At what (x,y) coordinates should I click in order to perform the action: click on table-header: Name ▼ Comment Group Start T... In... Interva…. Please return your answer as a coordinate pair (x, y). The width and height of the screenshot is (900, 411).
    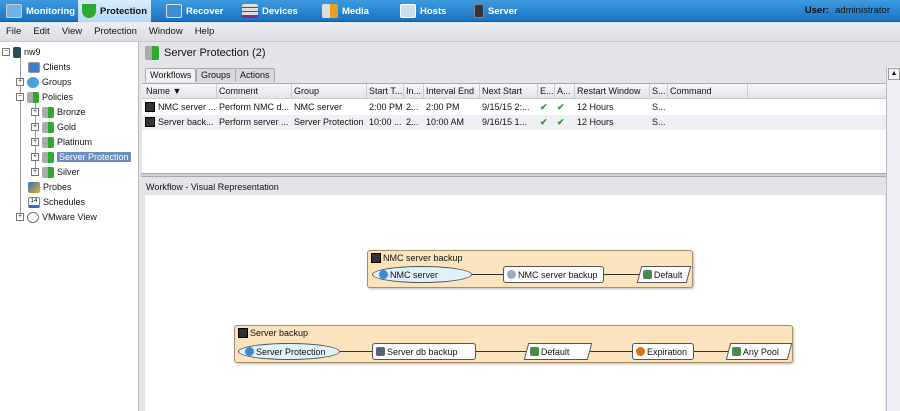
    Looking at the image, I should click on (514, 91).